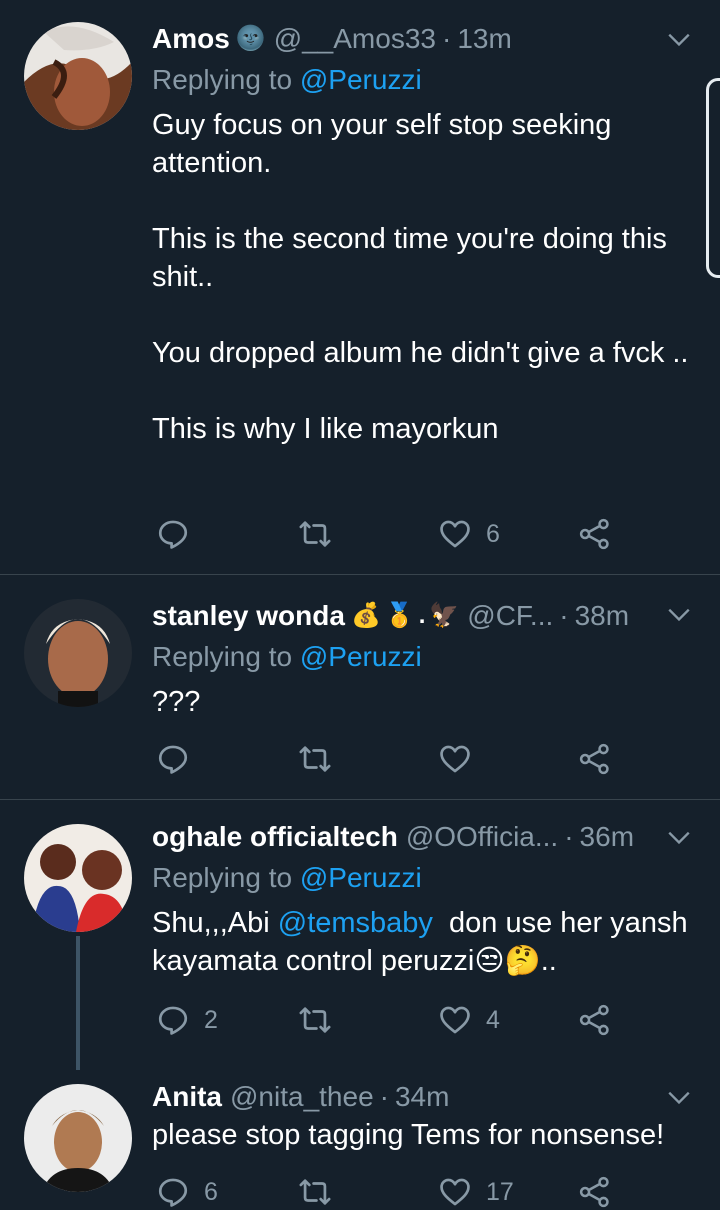  Describe the element at coordinates (500, 1191) in the screenshot. I see `like-count: 17` at that location.